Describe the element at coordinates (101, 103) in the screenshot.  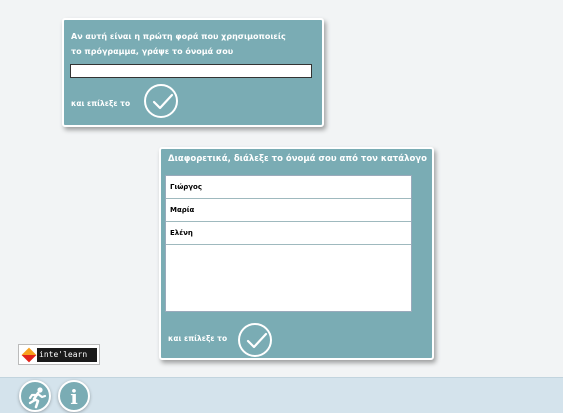
I see `new-user-choose-label: και επίλεξε το` at that location.